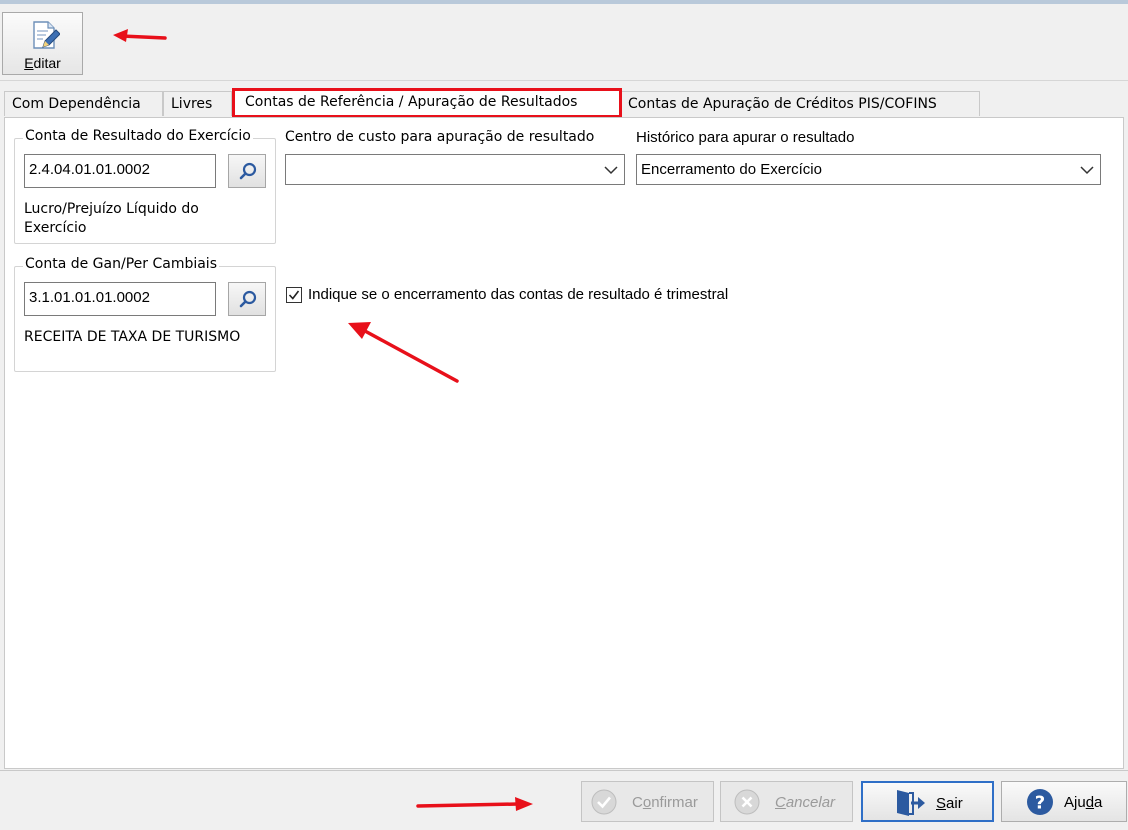  Describe the element at coordinates (455, 169) in the screenshot. I see `centro-custo-select` at that location.